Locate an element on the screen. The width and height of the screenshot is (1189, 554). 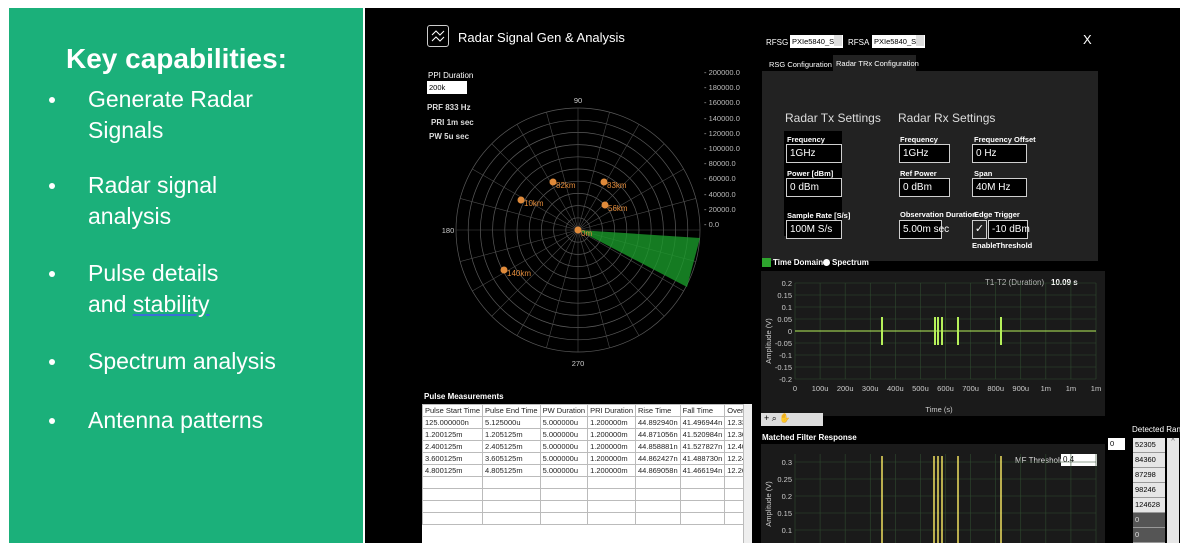
edge-trigger-checkbox: ✓ is located at coordinates (979, 229).